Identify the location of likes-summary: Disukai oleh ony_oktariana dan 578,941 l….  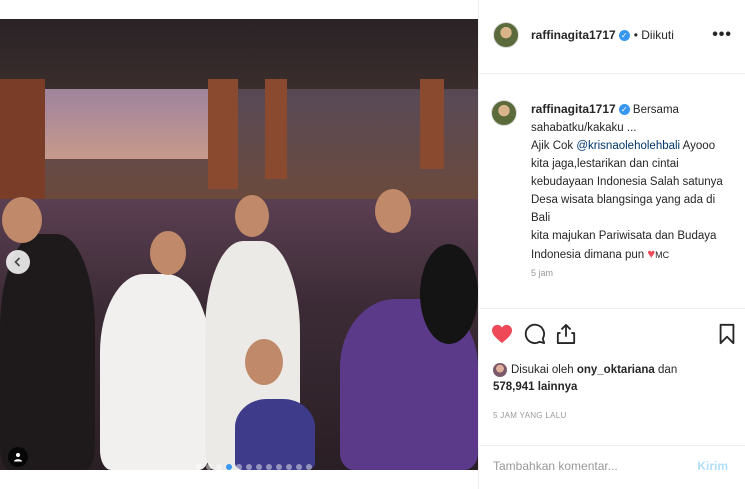
(585, 379).